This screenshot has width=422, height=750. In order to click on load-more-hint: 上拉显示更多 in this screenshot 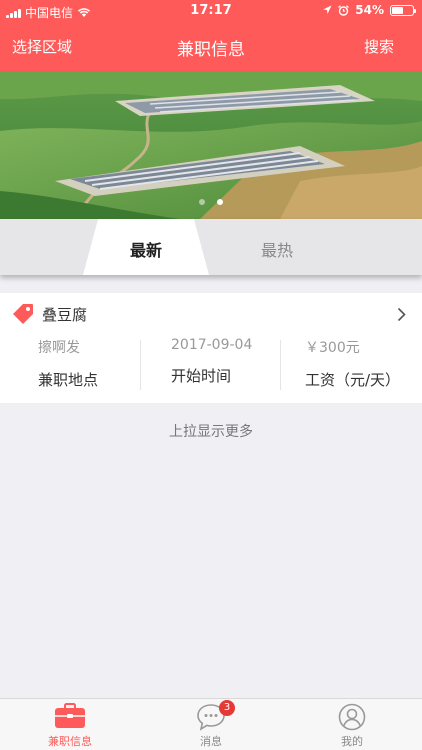, I will do `click(211, 432)`.